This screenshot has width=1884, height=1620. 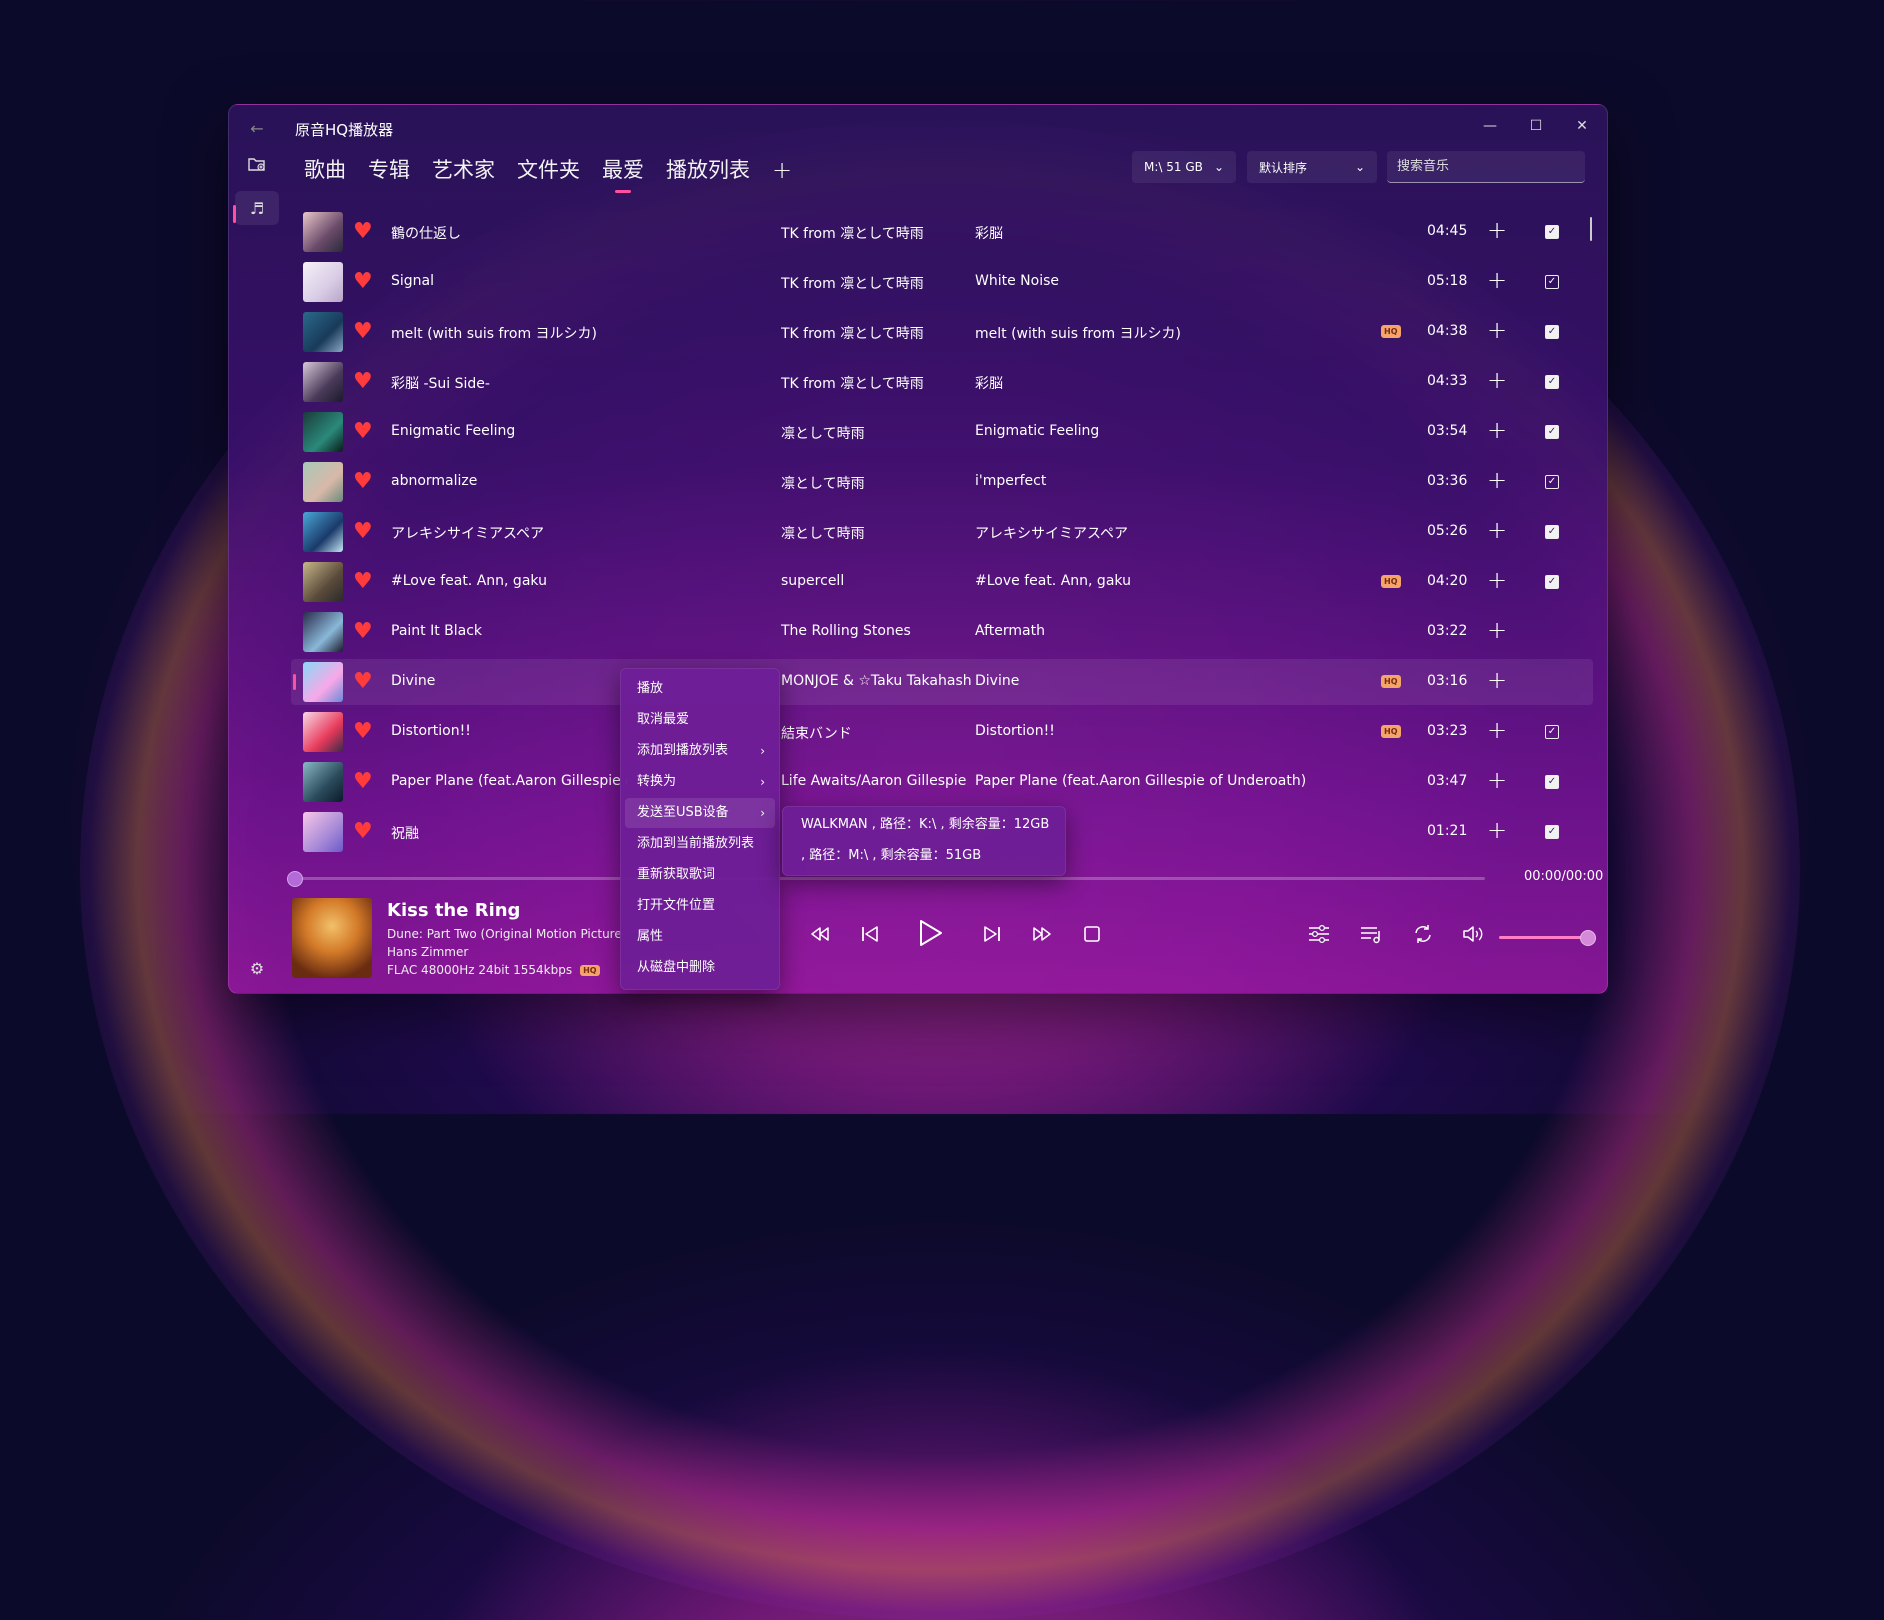 What do you see at coordinates (1423, 937) in the screenshot?
I see `repeat-icon` at bounding box center [1423, 937].